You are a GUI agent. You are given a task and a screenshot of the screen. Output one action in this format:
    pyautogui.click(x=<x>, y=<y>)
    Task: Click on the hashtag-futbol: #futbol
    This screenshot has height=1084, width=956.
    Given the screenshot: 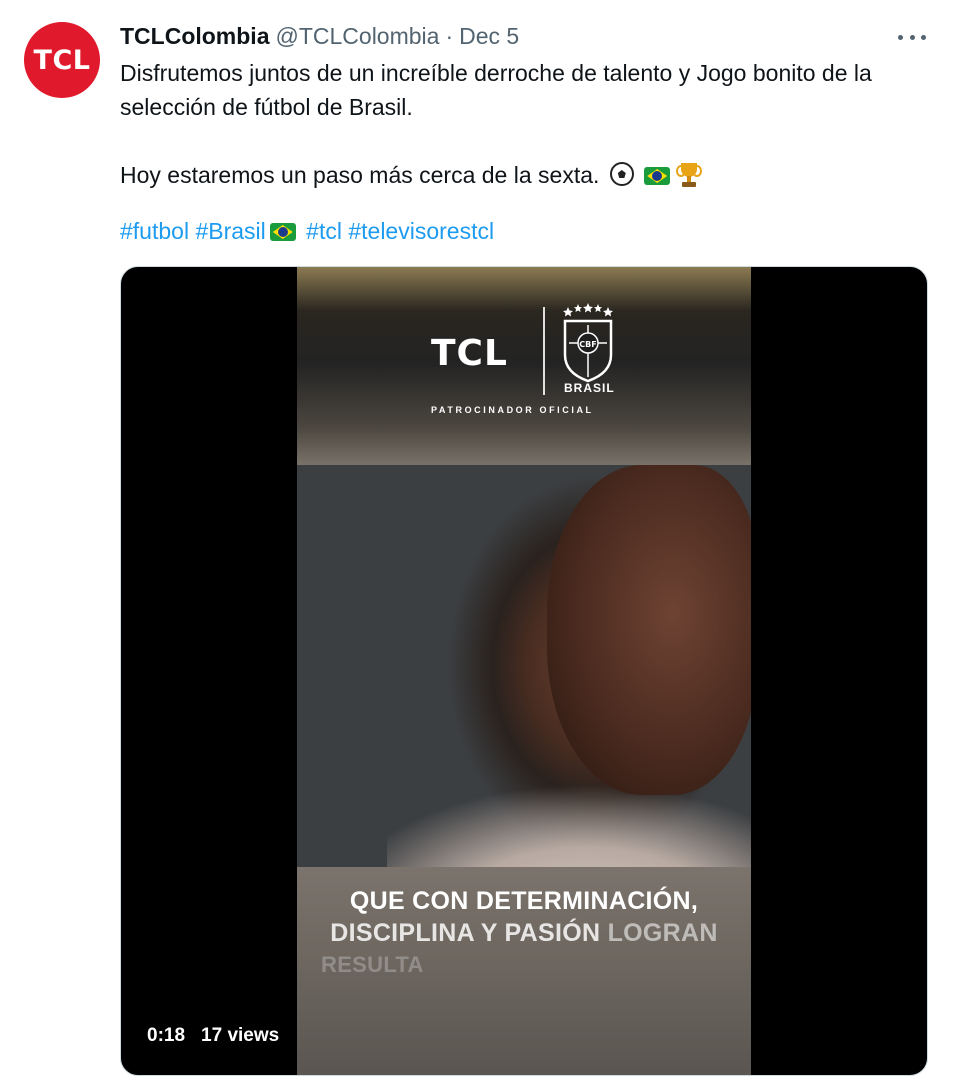 What is the action you would take?
    pyautogui.click(x=154, y=231)
    